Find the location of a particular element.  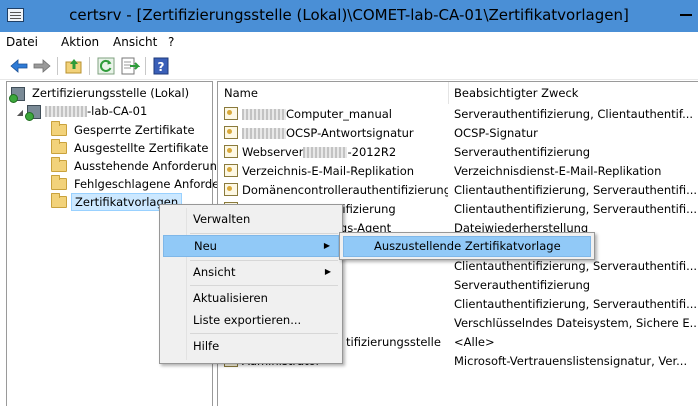

export-list-icon is located at coordinates (130, 66).